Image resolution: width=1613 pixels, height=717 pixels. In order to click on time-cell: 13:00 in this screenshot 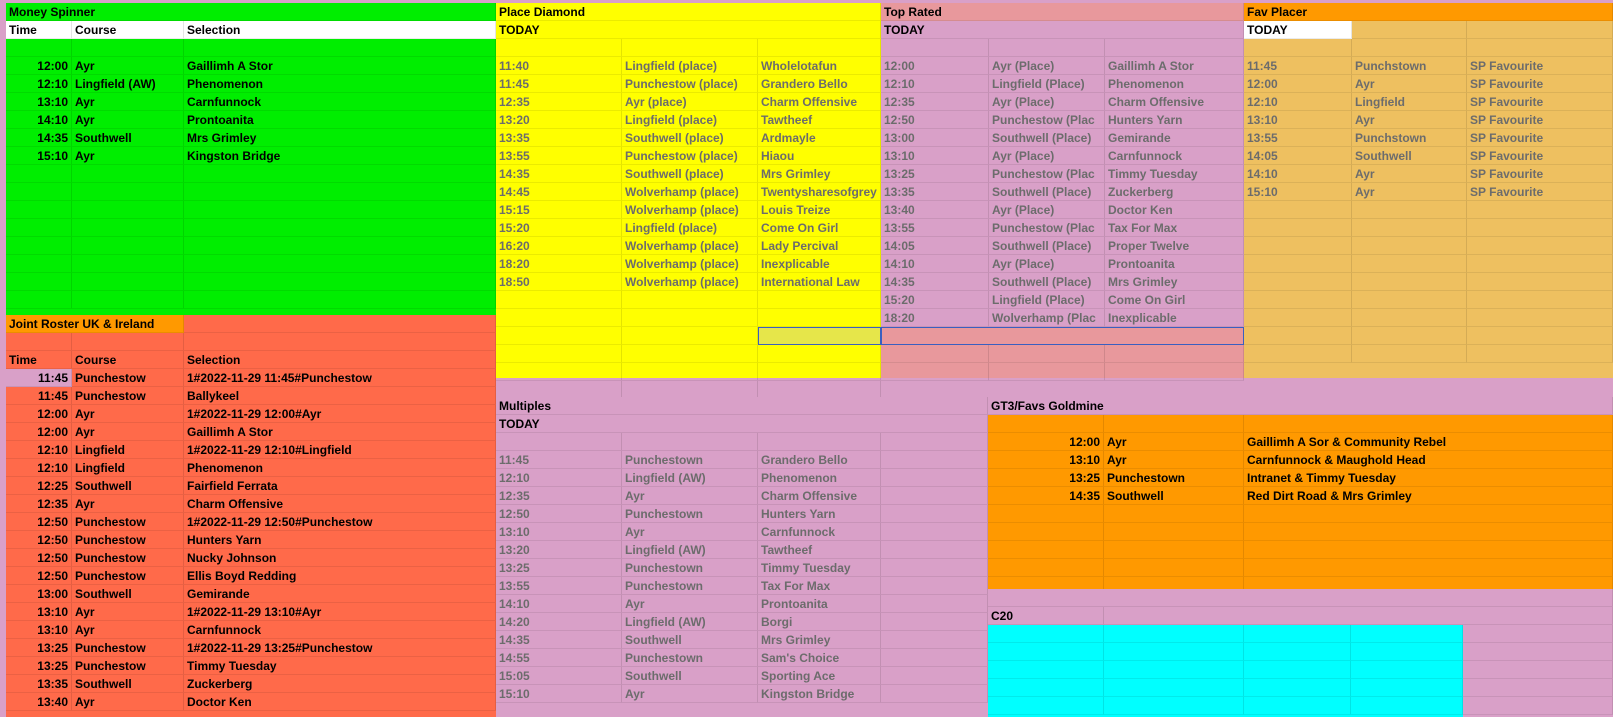, I will do `click(39, 594)`.